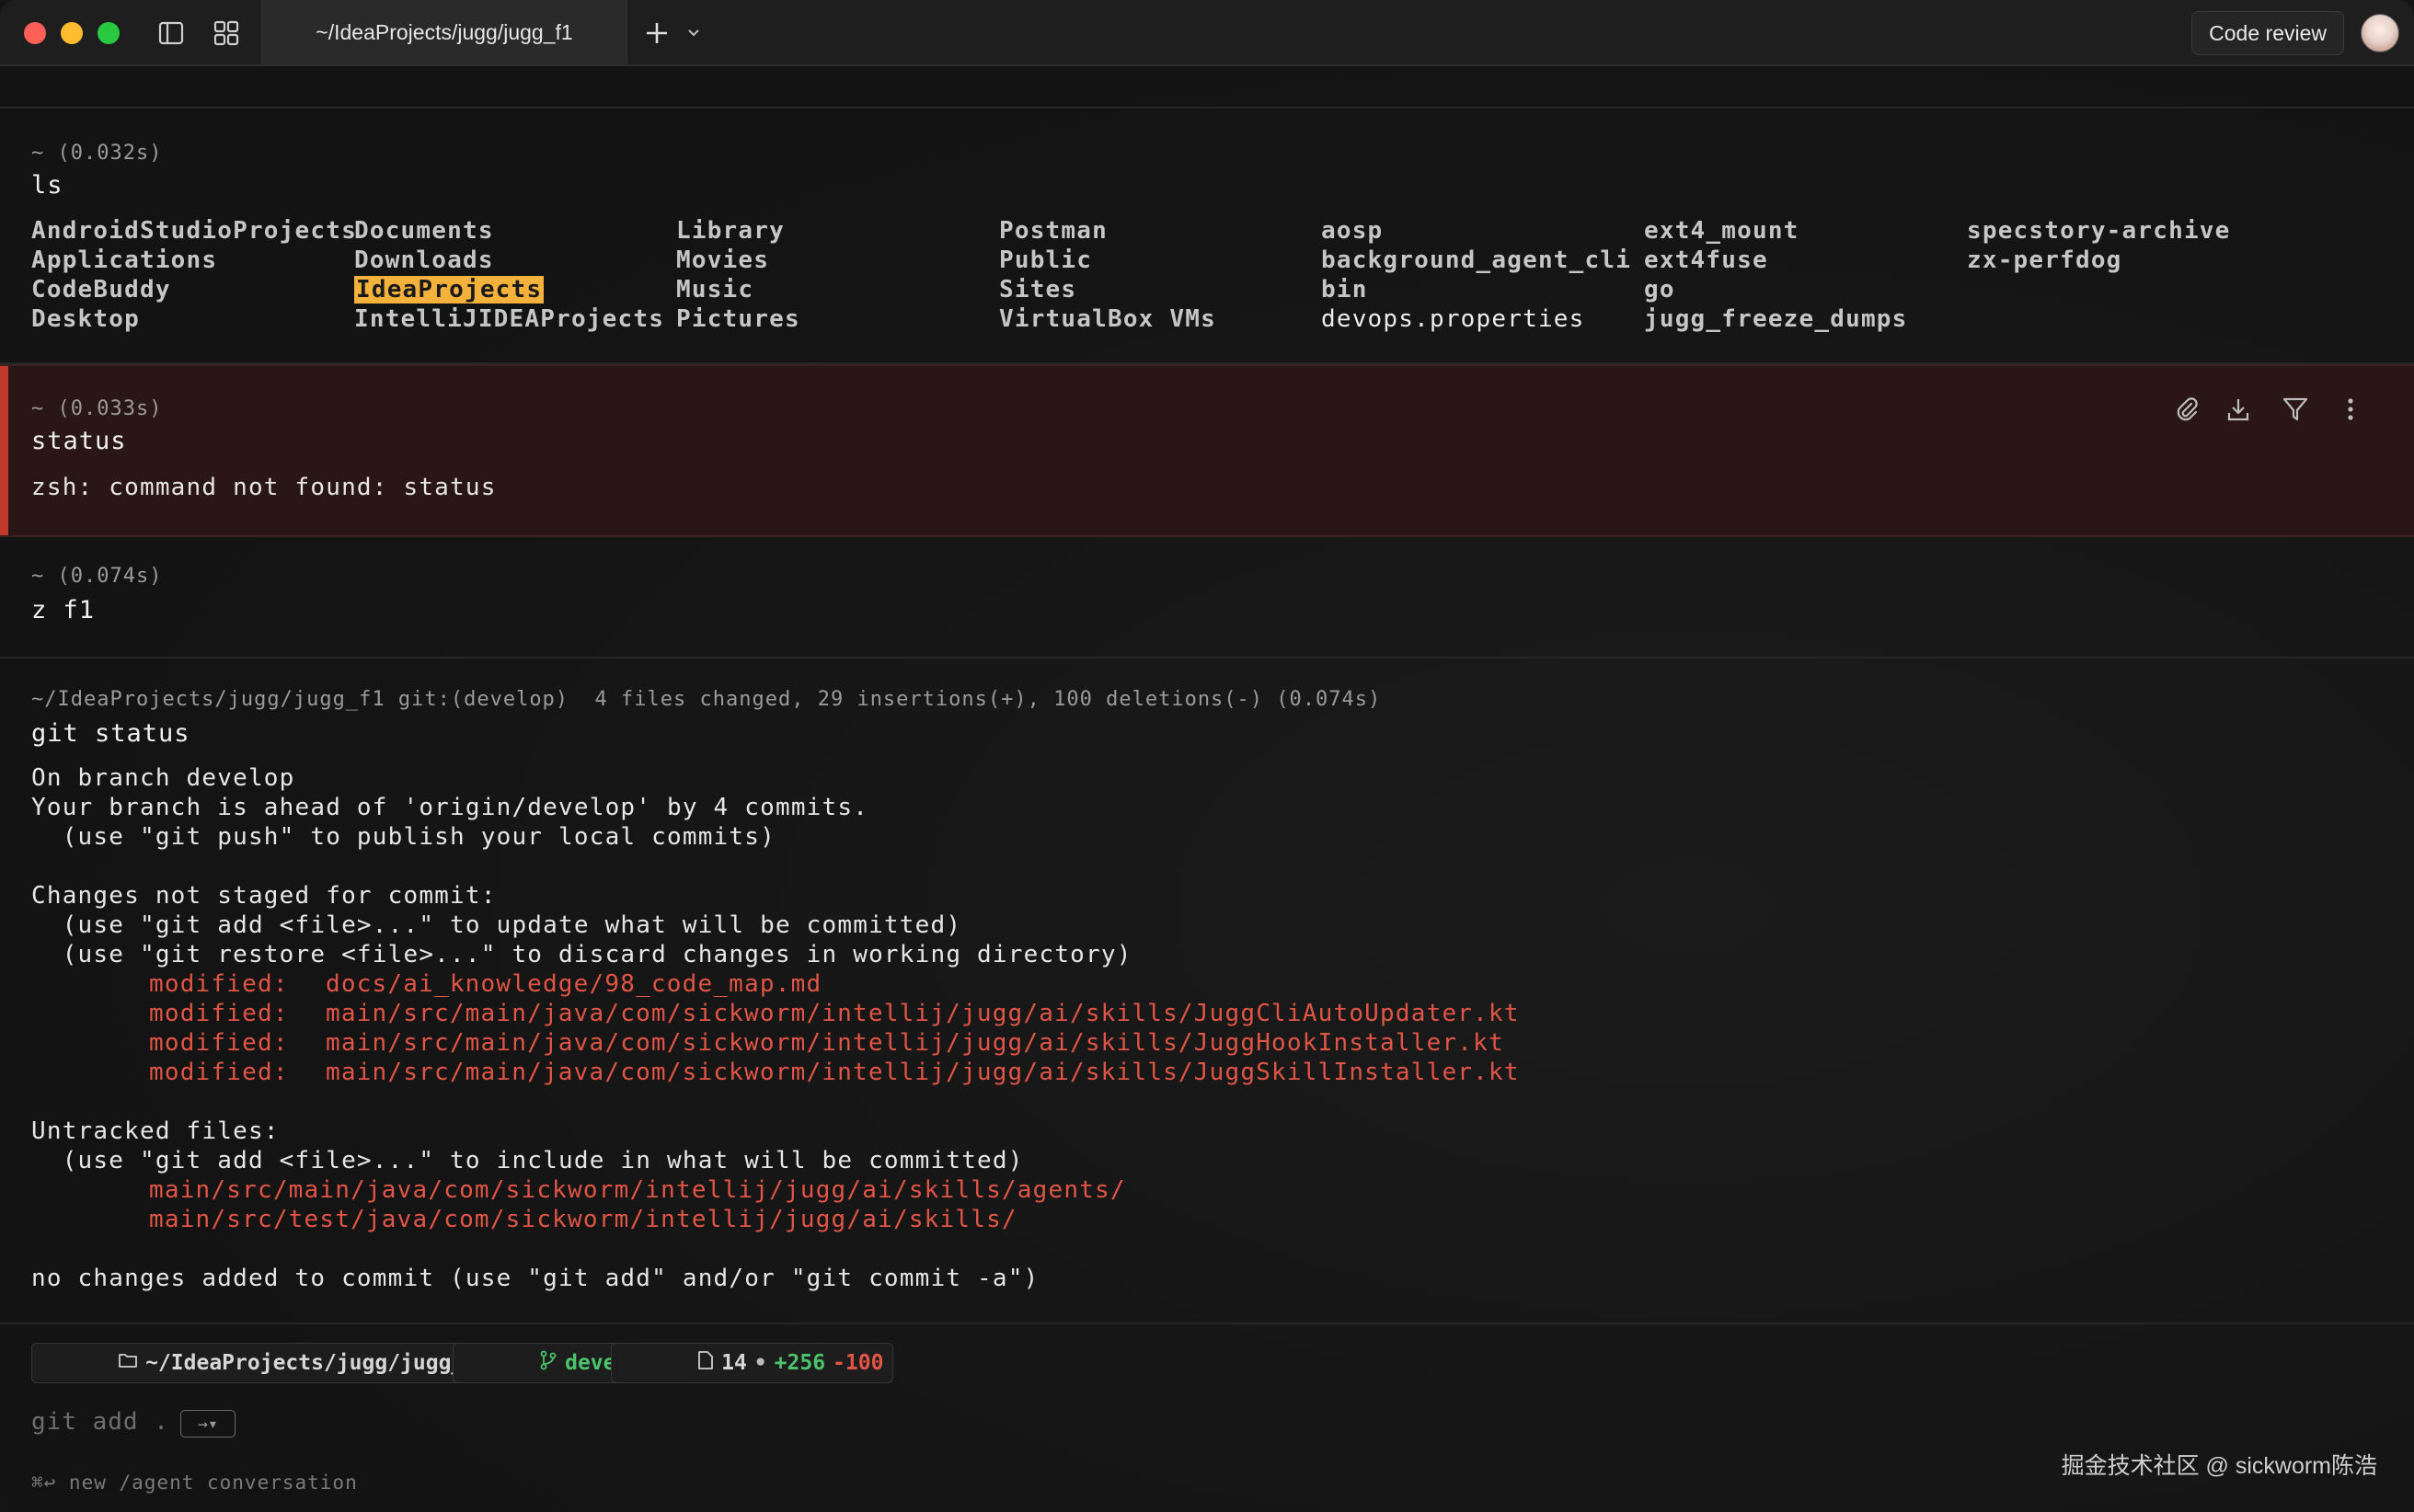  What do you see at coordinates (124, 260) in the screenshot?
I see `ls-entry: Applications` at bounding box center [124, 260].